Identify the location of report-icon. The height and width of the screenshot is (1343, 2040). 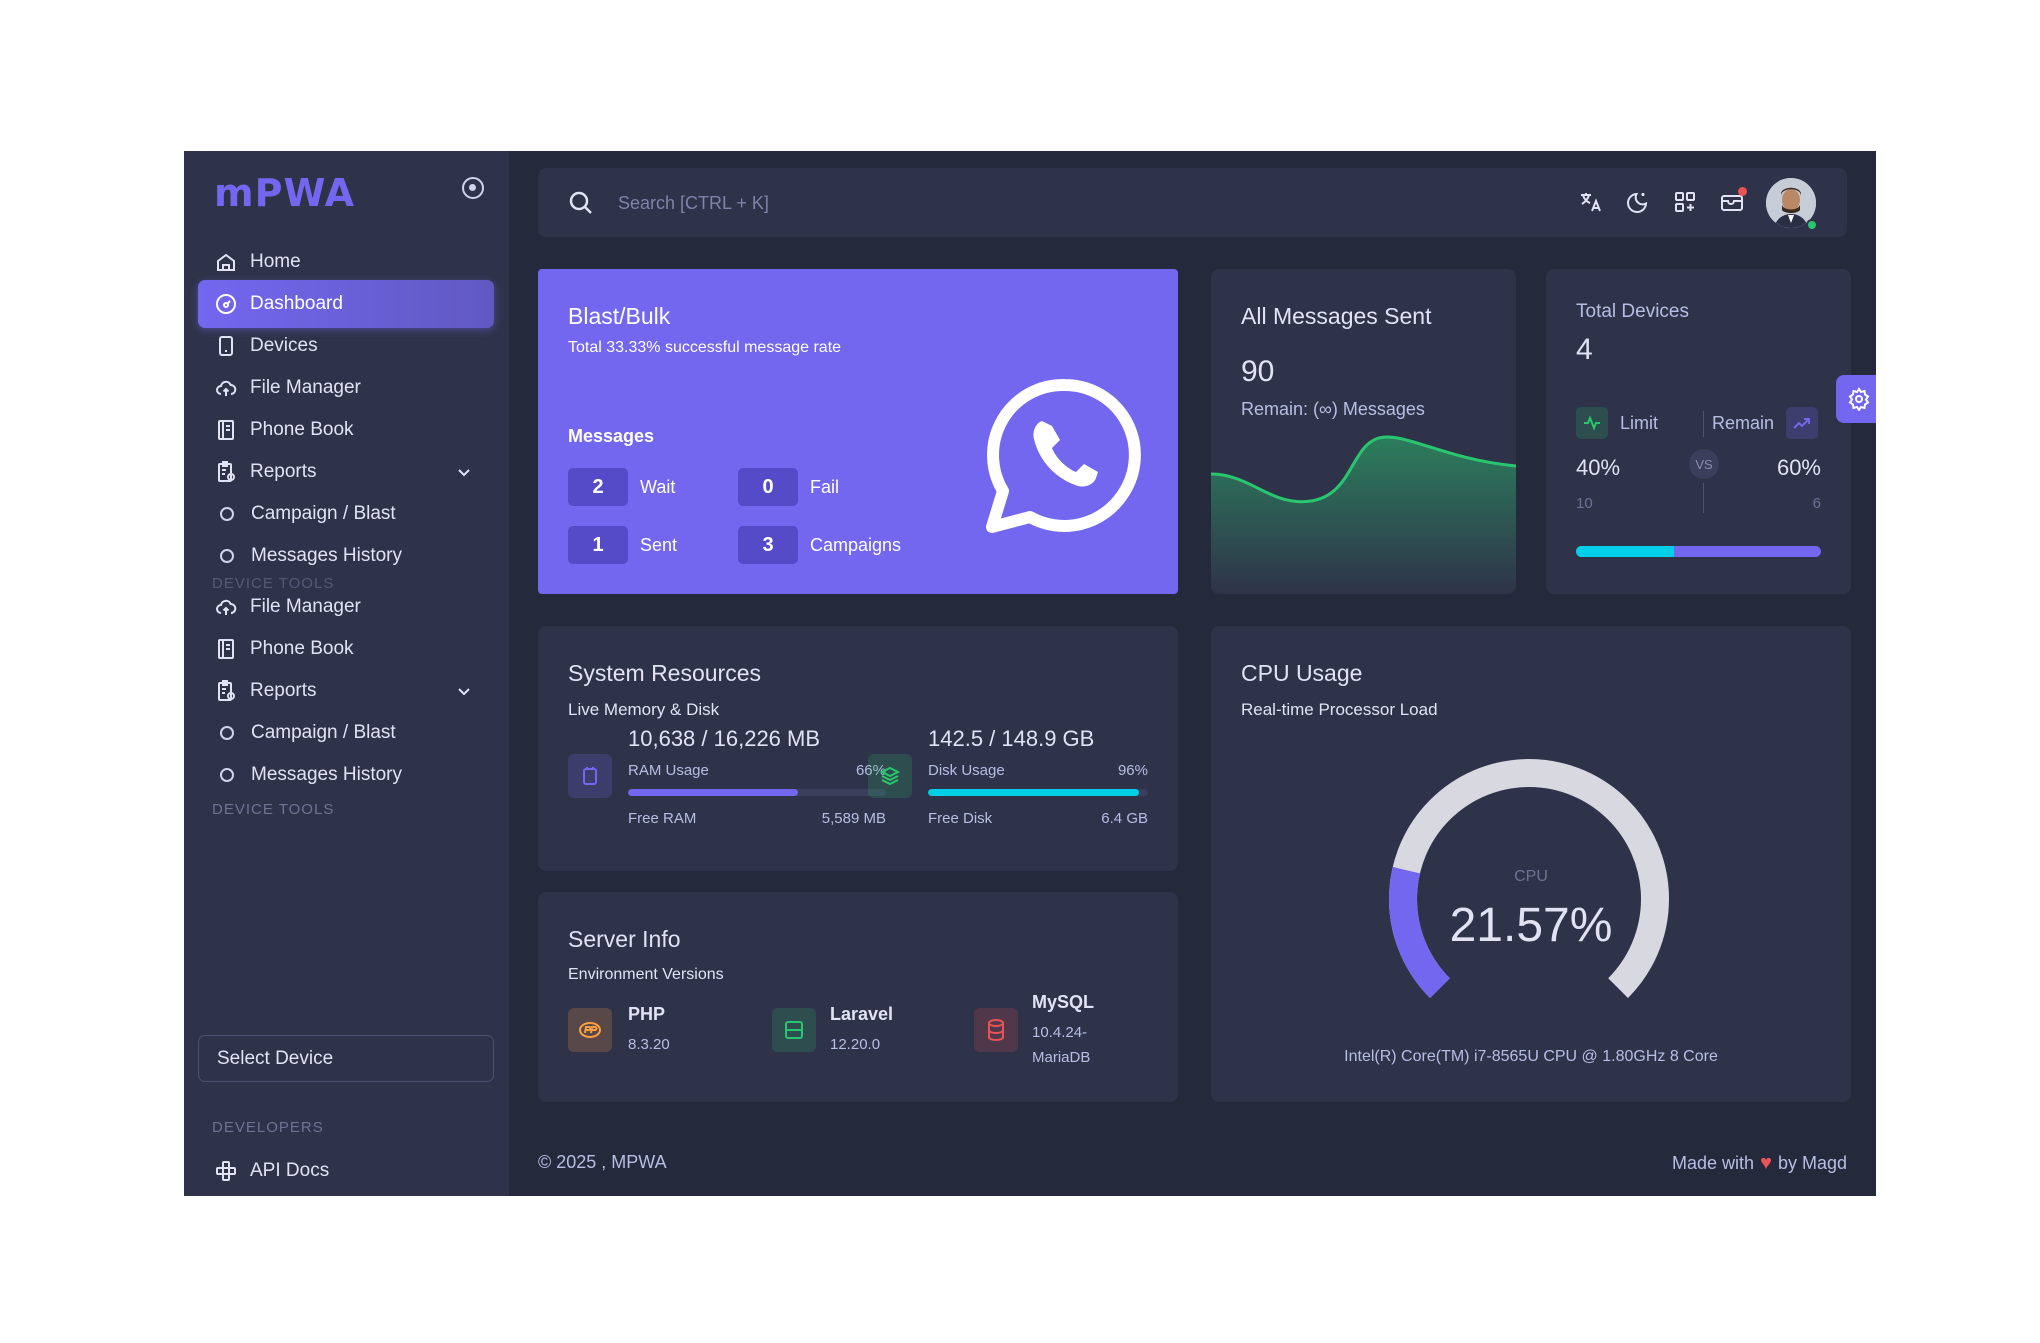
(226, 691).